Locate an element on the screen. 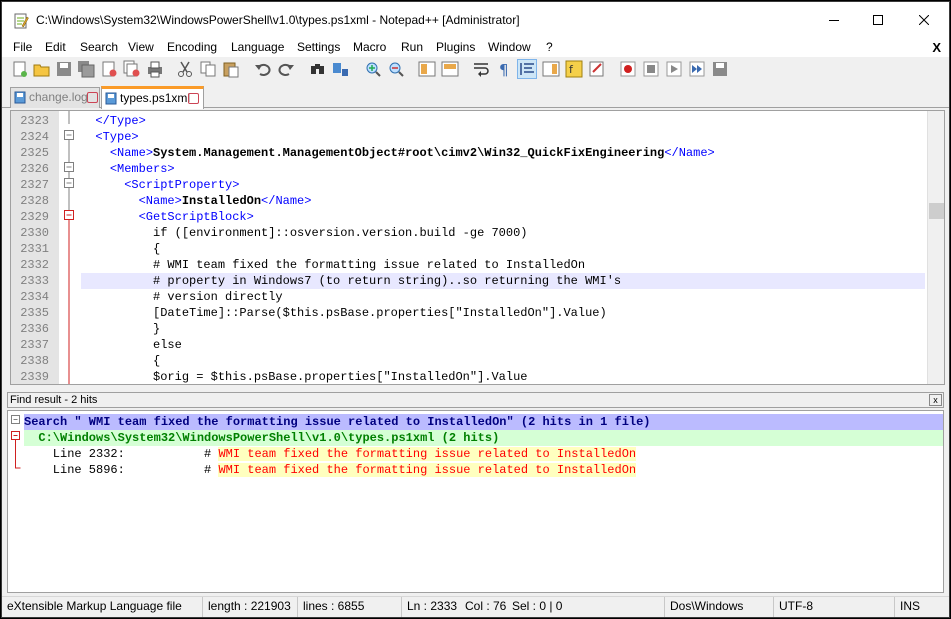 The width and height of the screenshot is (951, 619). status-insert-mode: INS is located at coordinates (910, 606).